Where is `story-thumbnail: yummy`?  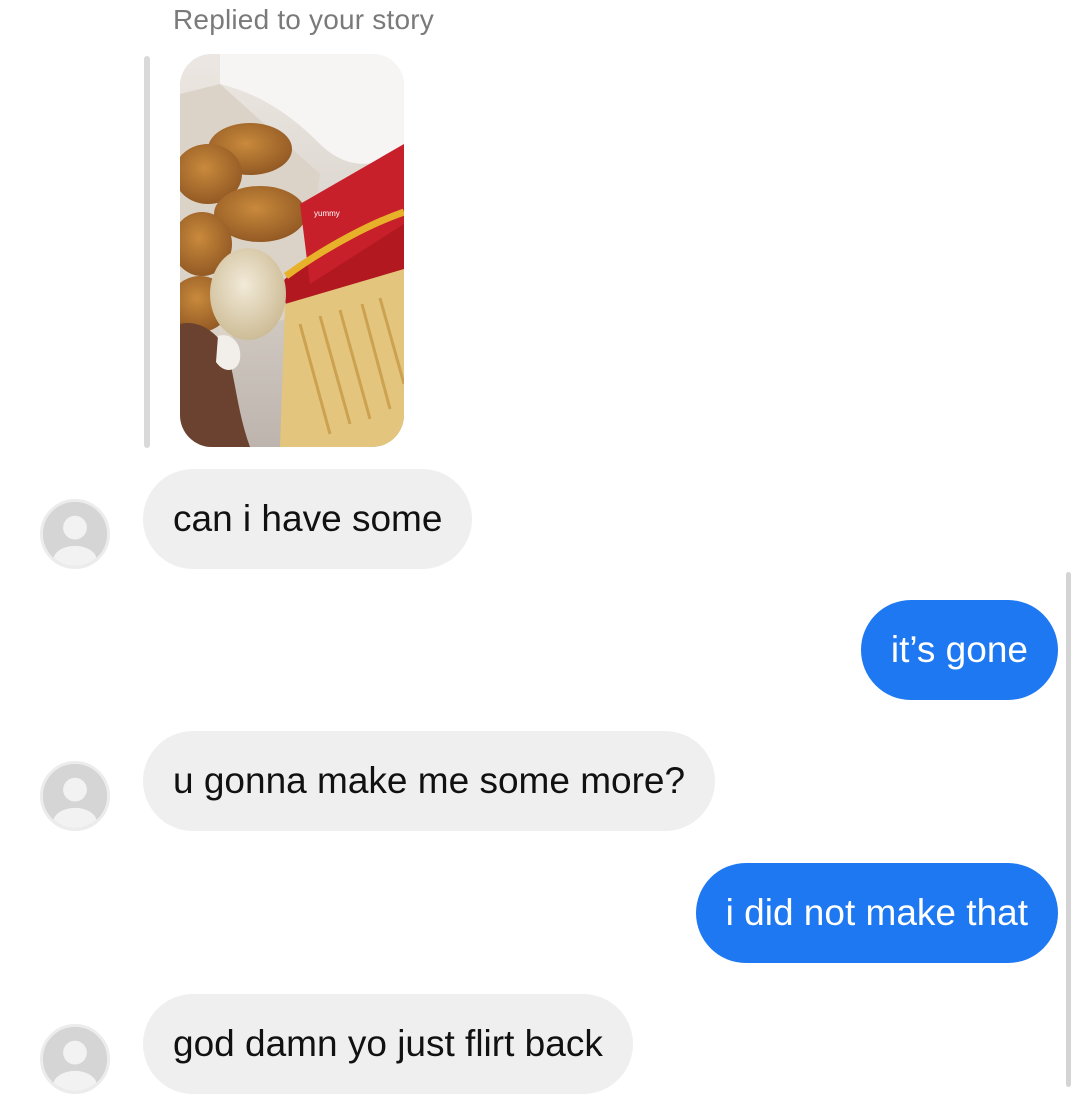
story-thumbnail: yummy is located at coordinates (292, 250).